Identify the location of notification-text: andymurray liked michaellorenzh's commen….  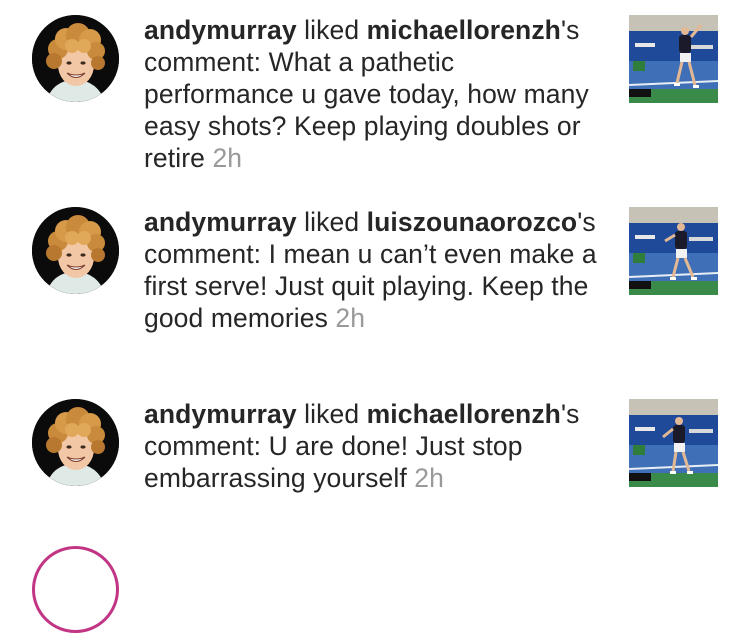
(374, 446).